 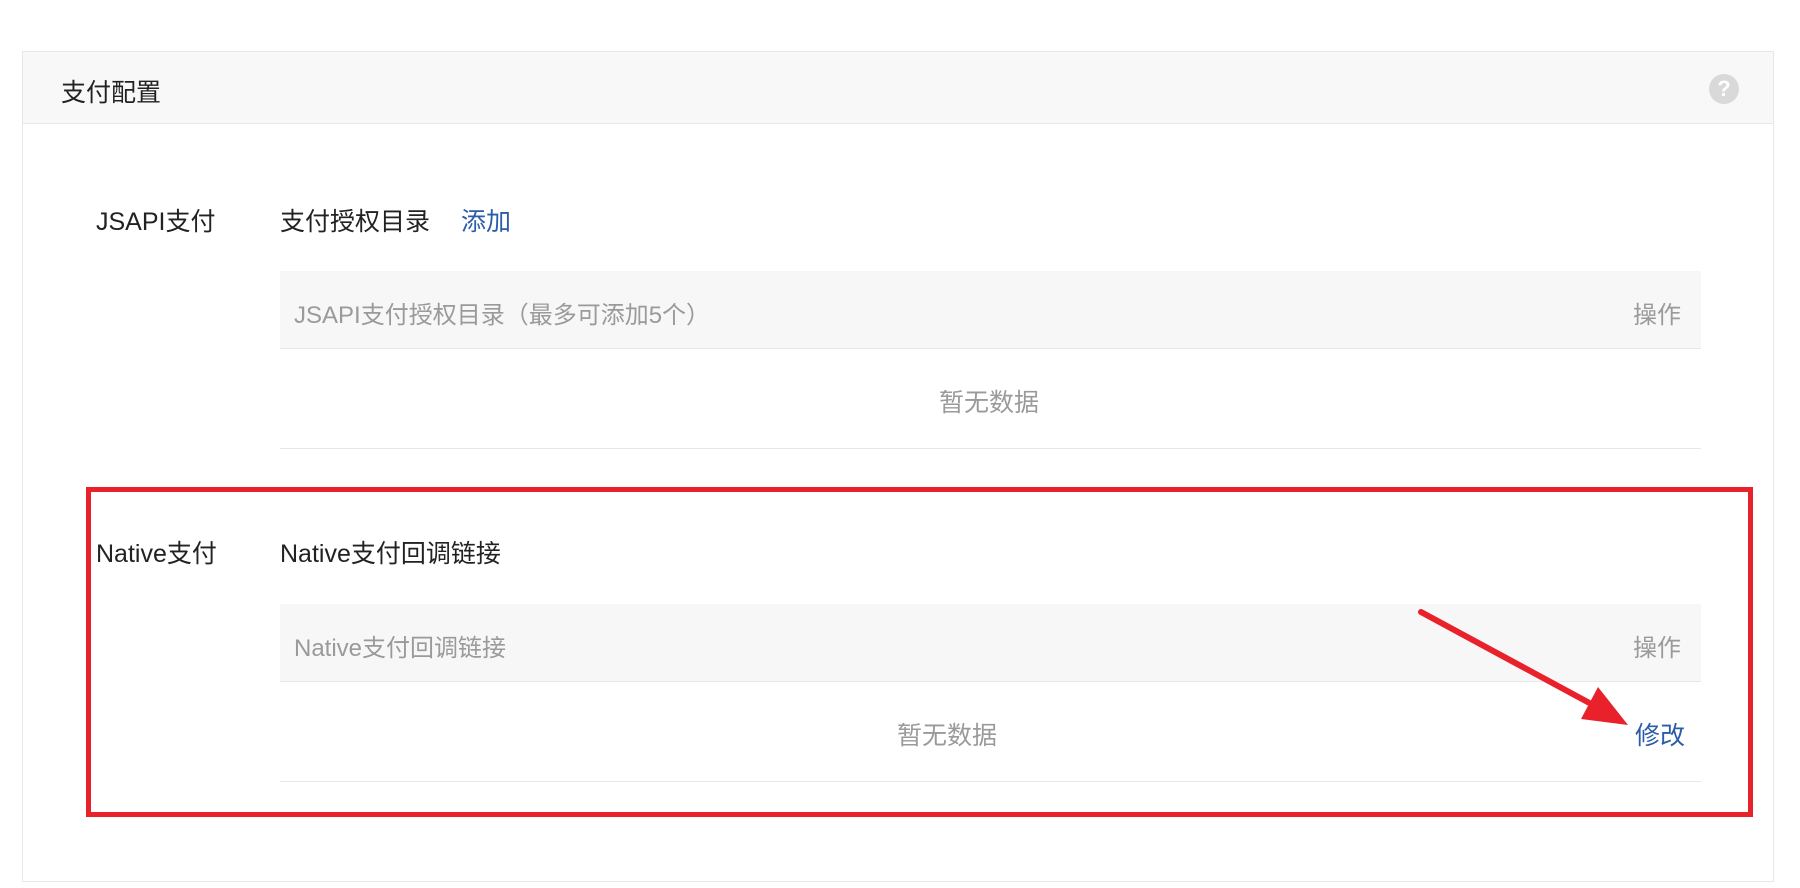 I want to click on jsapi-auth-dir-title: 支付授权目录, so click(x=355, y=222).